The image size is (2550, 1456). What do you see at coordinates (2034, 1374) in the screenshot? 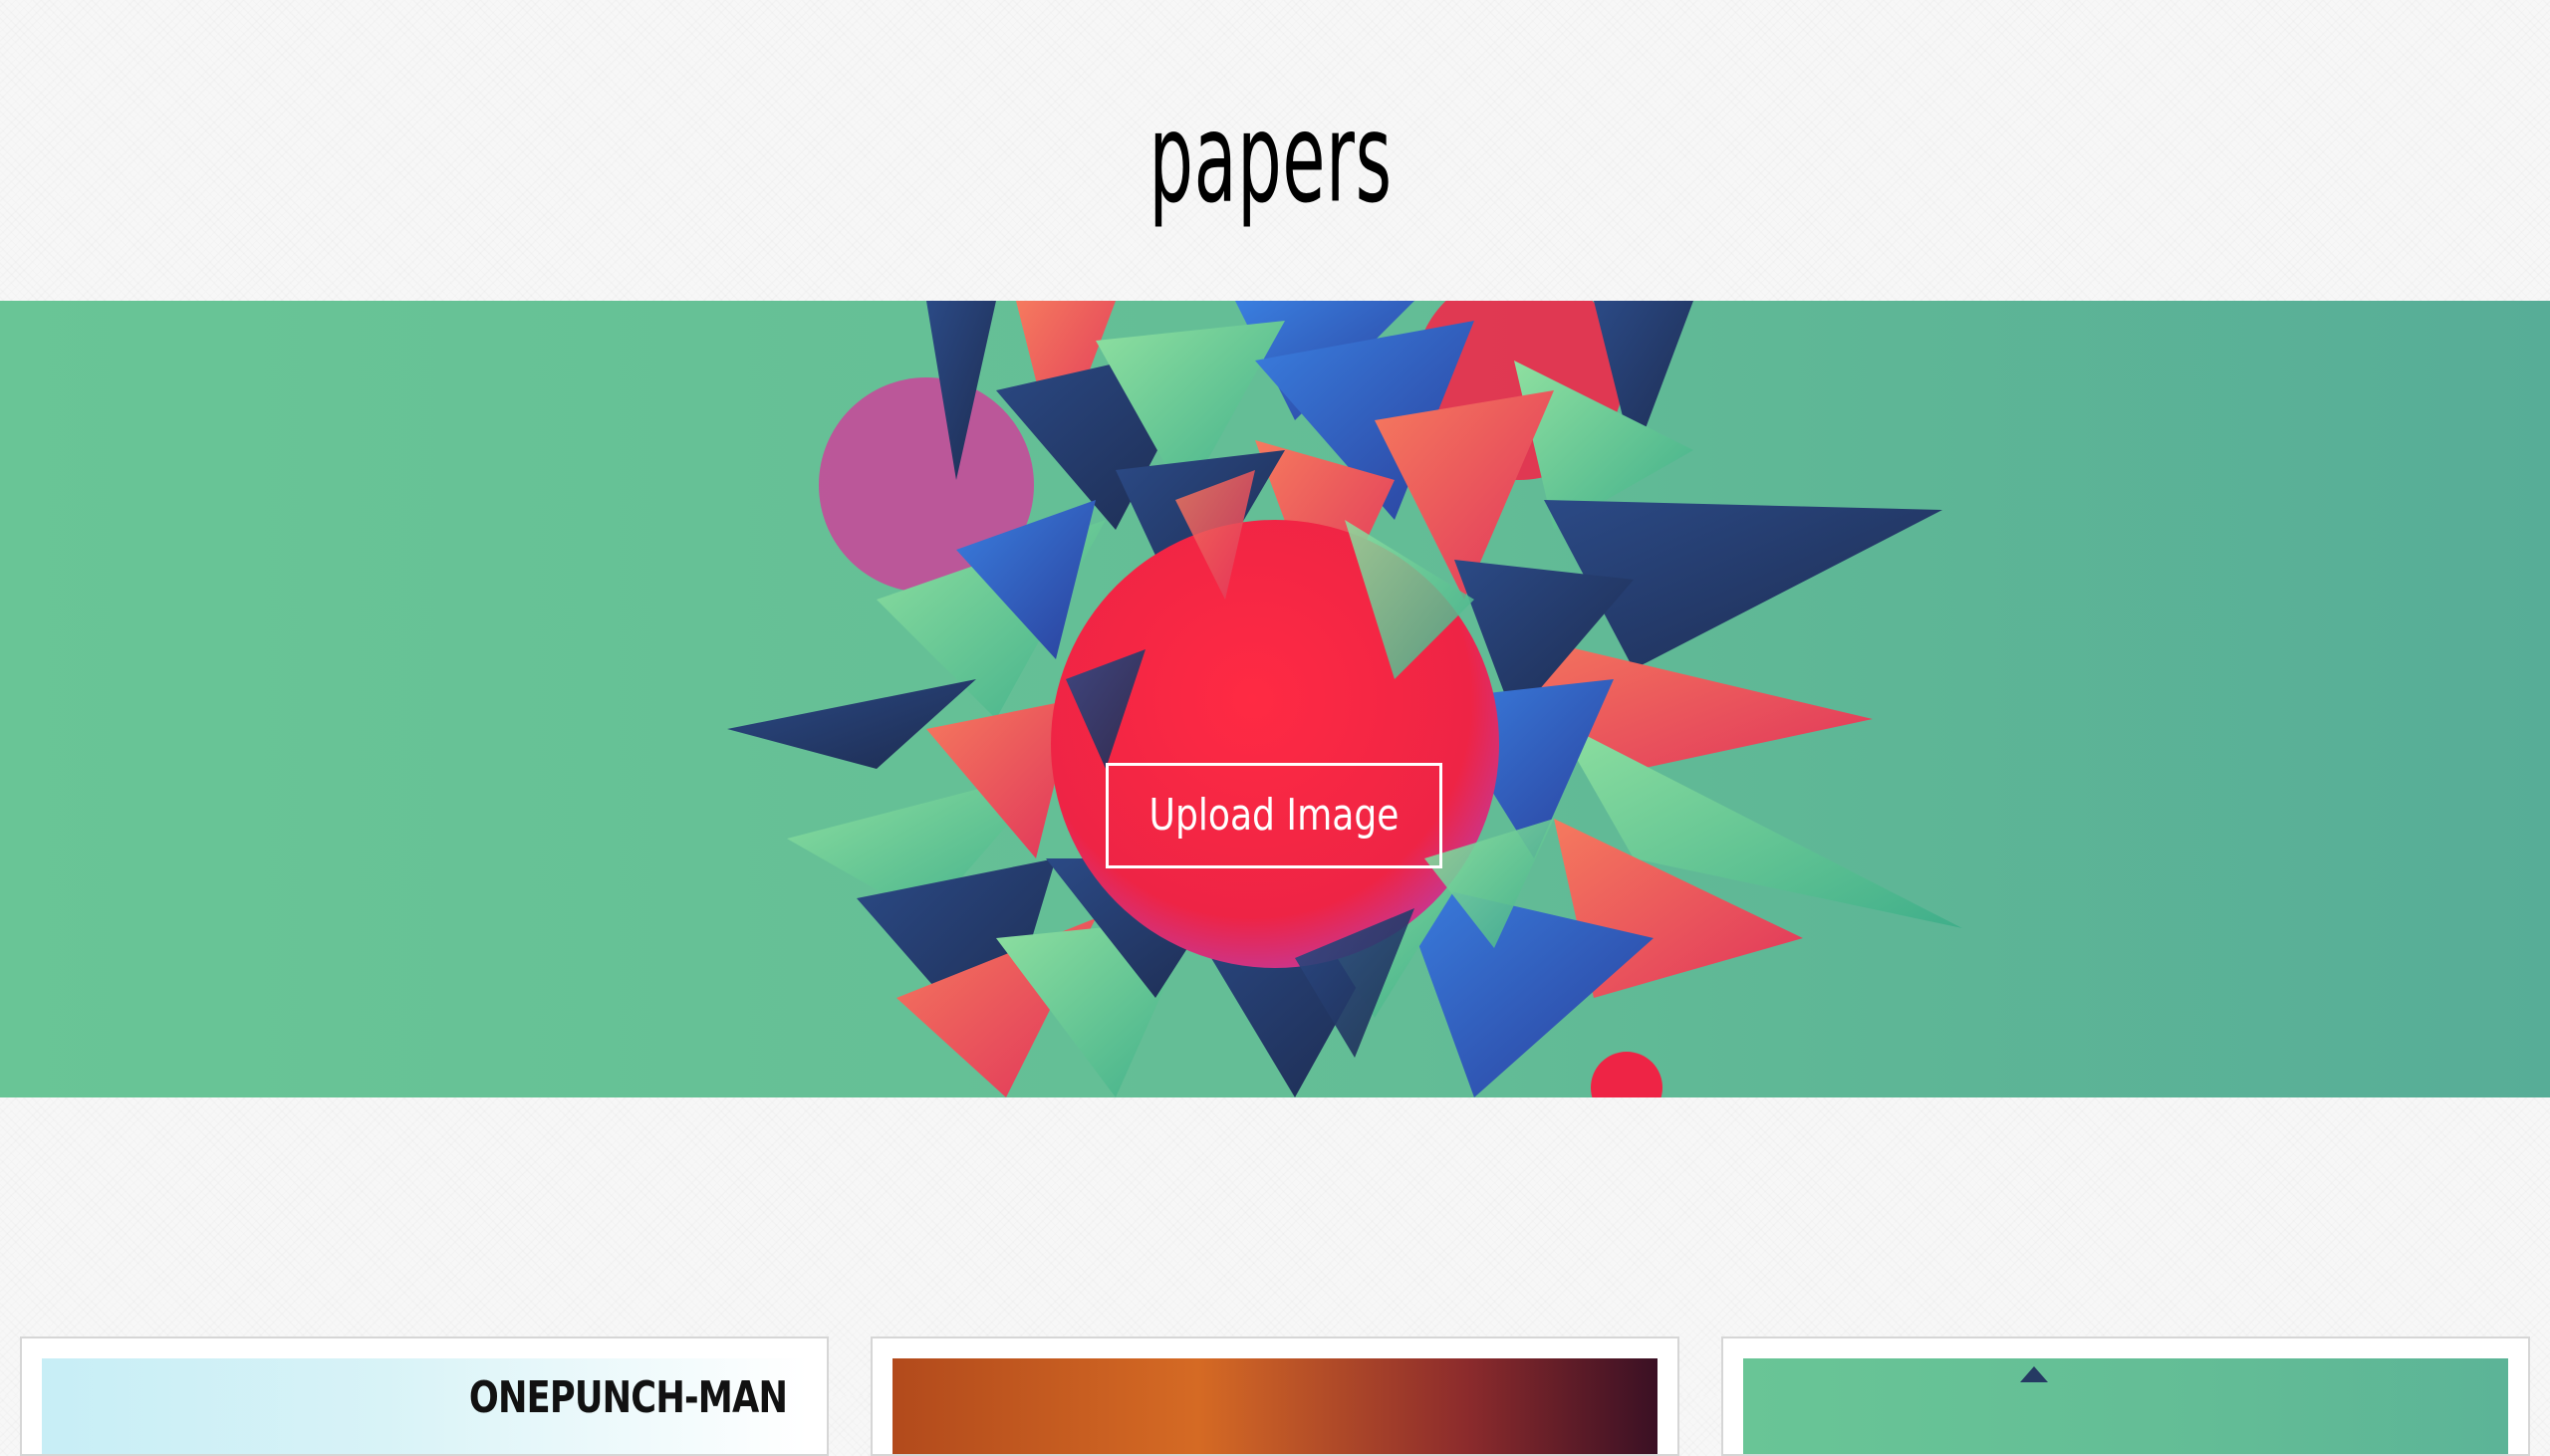
I see `thumbnail-shape` at bounding box center [2034, 1374].